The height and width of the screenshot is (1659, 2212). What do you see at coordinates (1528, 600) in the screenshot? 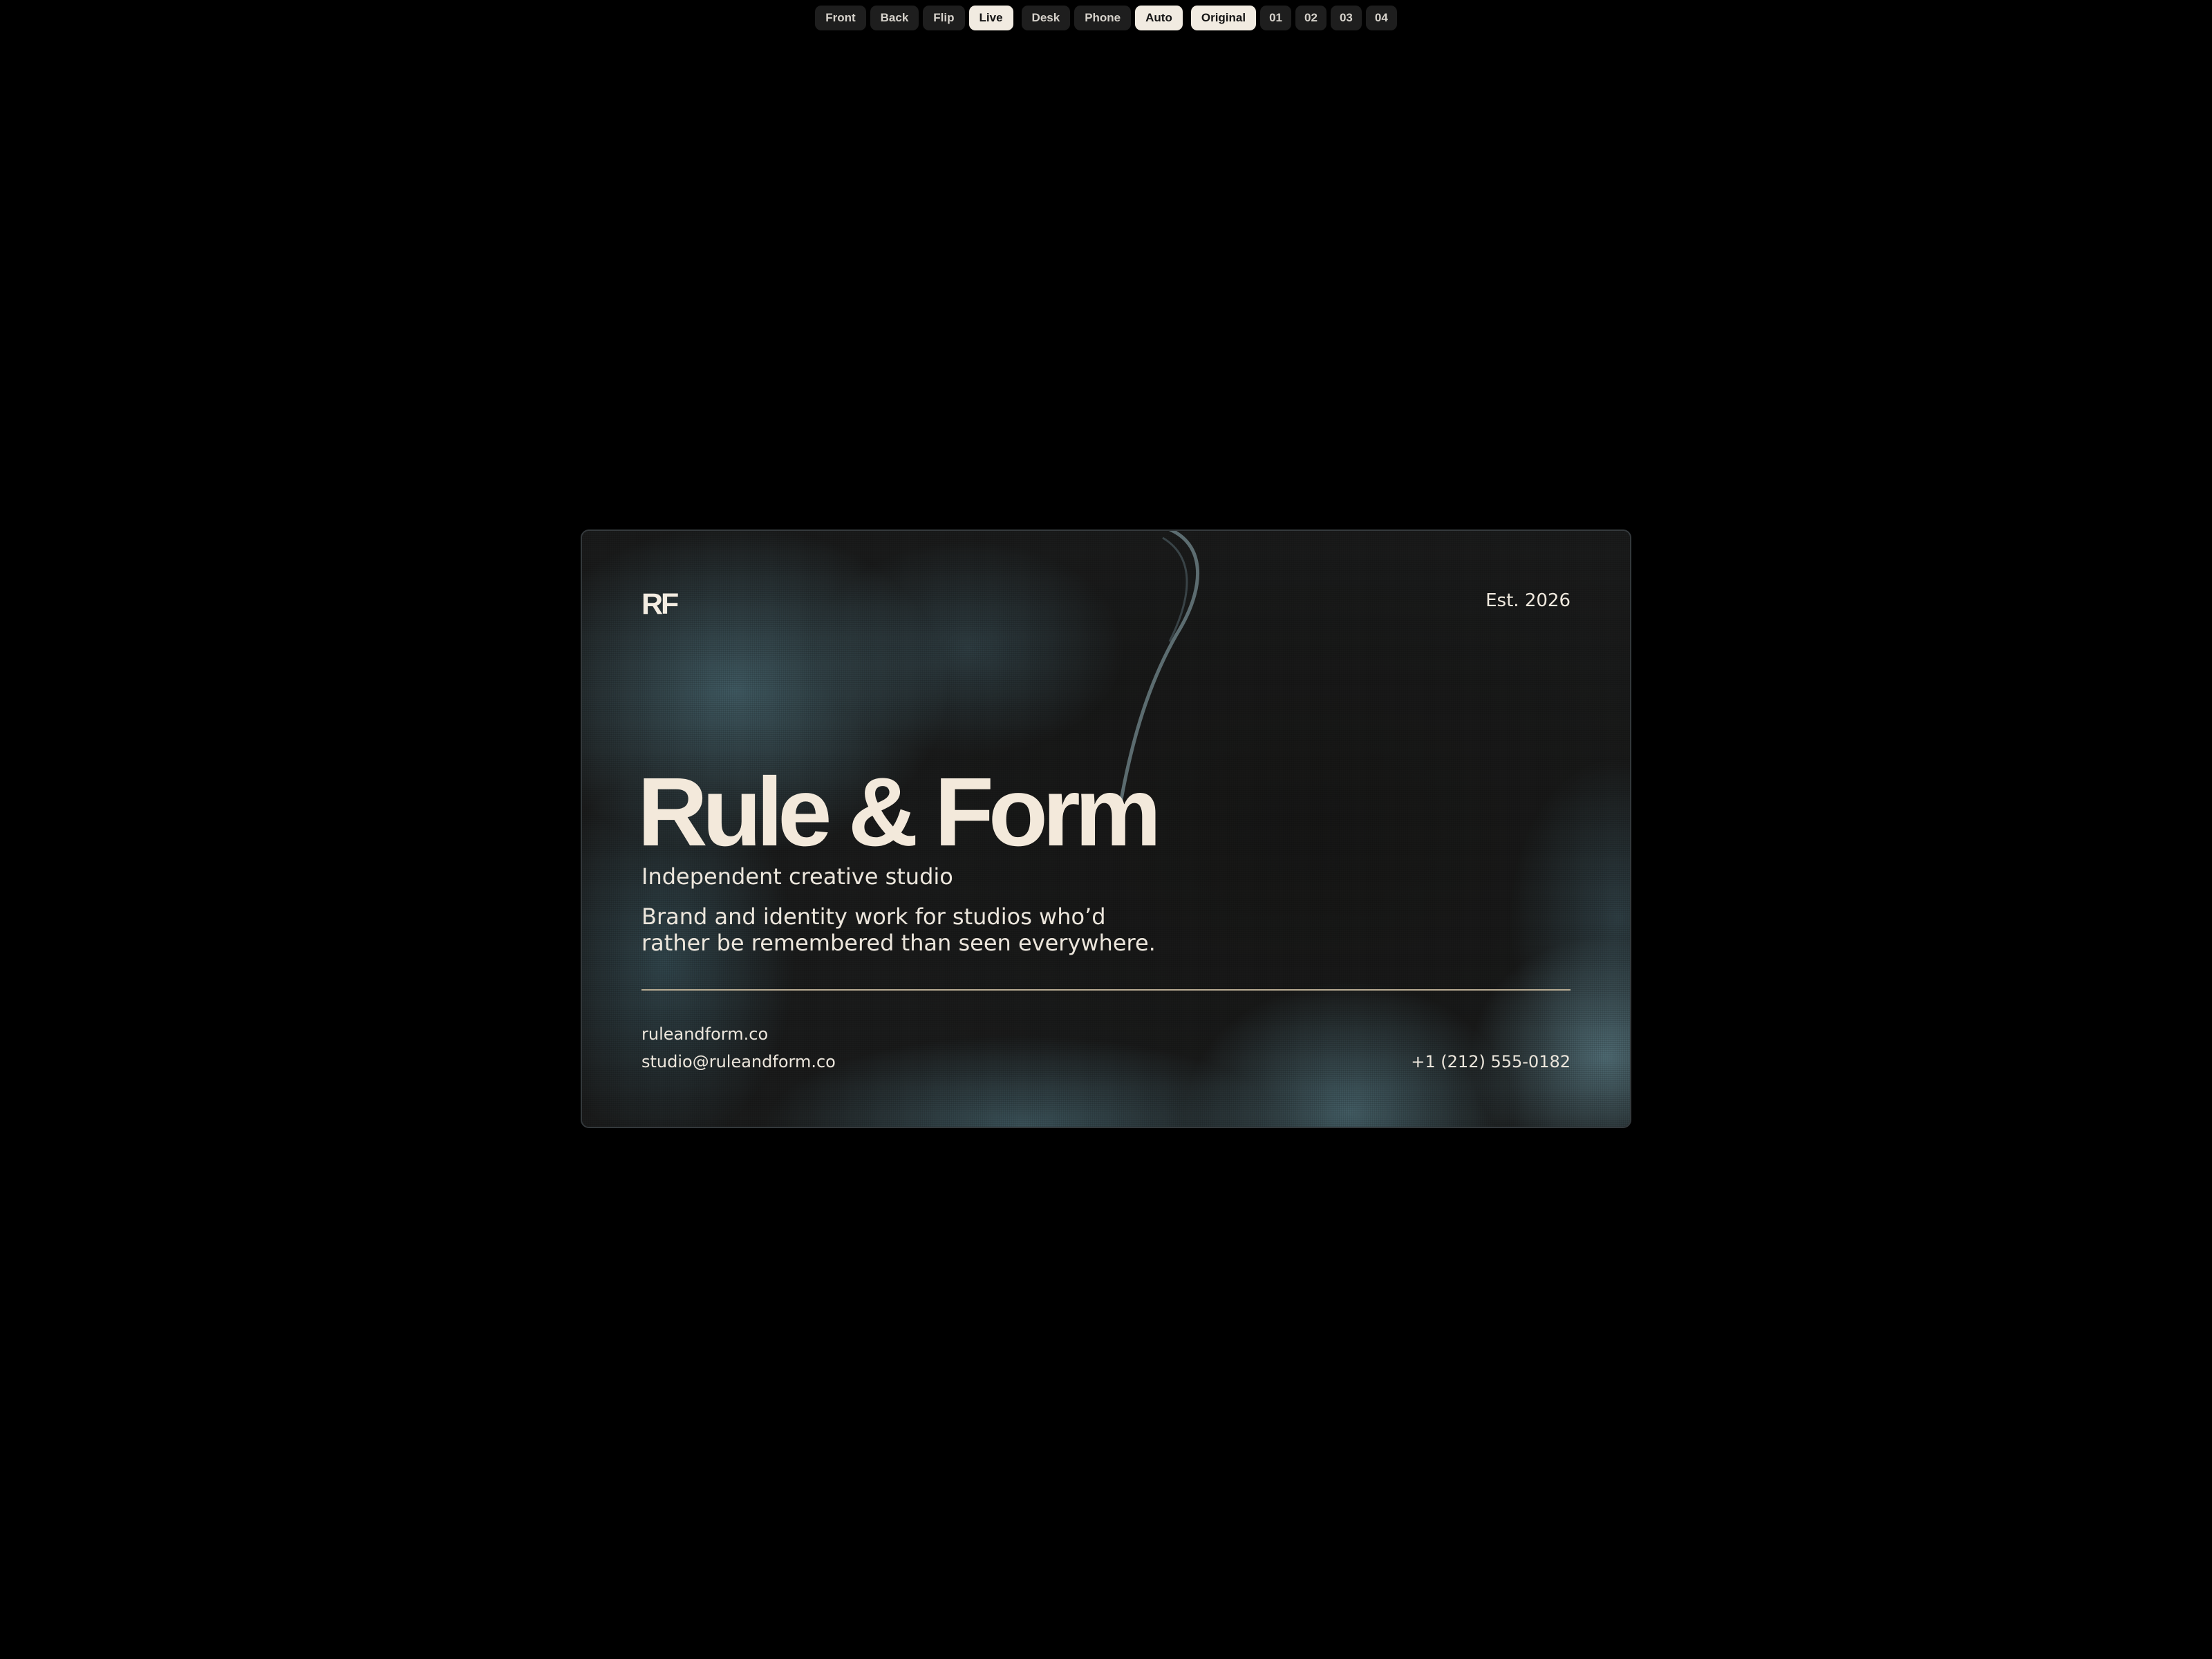
I see `established-label: Est. 2026` at bounding box center [1528, 600].